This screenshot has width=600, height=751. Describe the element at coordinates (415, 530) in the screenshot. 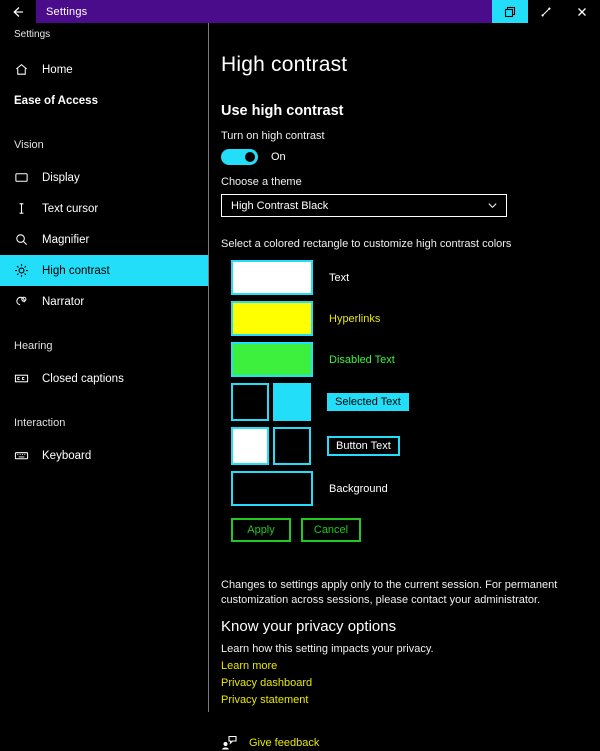

I see `action-button-row: Apply Cancel` at that location.